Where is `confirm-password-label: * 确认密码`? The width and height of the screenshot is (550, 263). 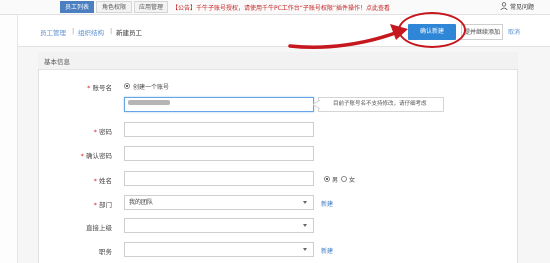
confirm-password-label: * 确认密码 is located at coordinates (96, 156).